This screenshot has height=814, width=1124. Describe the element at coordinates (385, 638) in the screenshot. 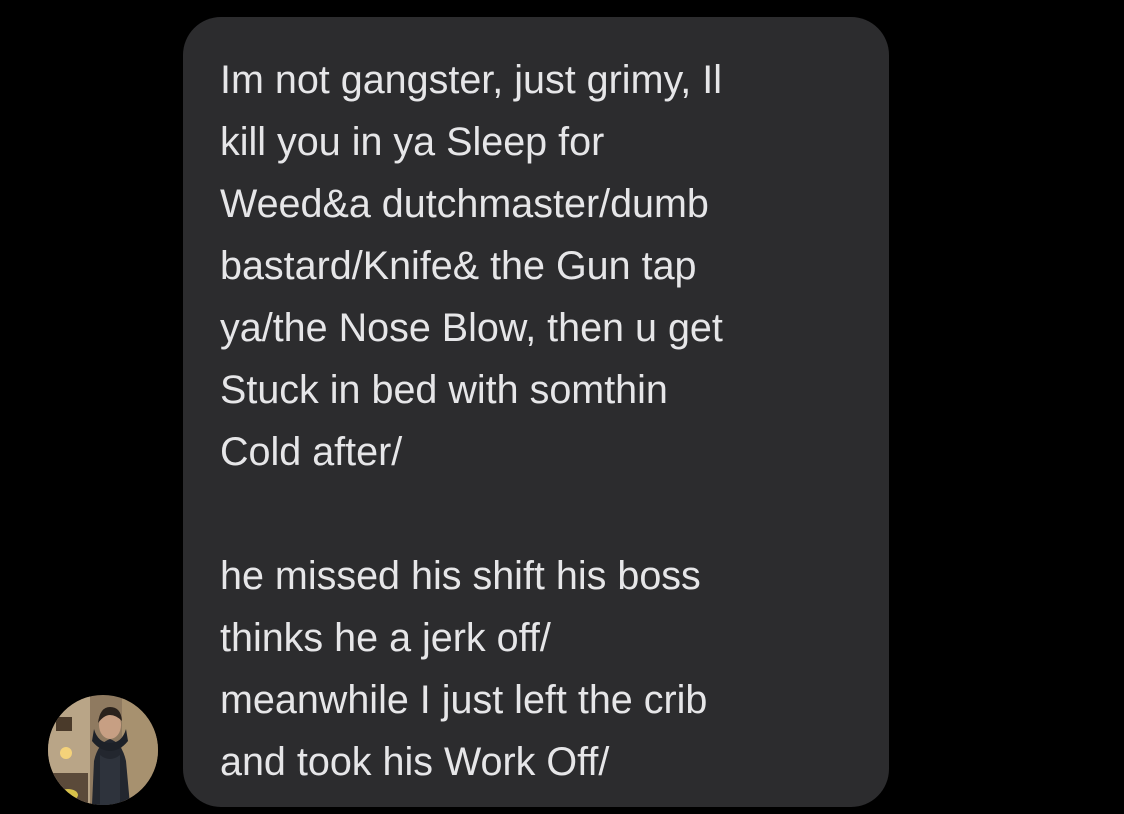

I see `message-line: thinks he a jerk off/` at that location.